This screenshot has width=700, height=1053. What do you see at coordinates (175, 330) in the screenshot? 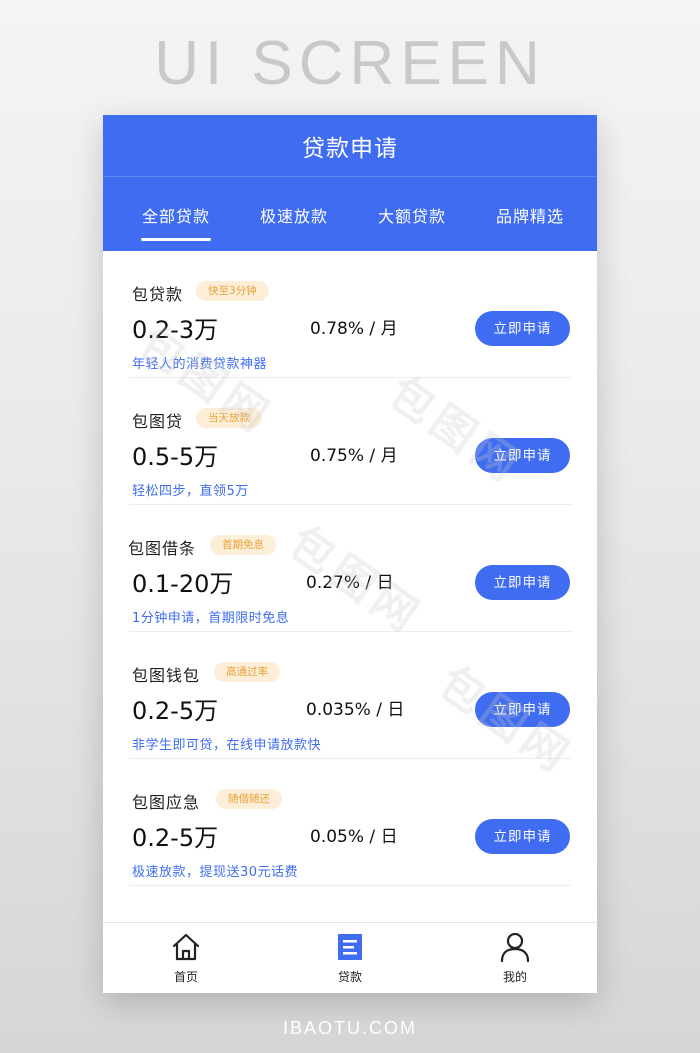
I see `loan-amount: 0.2-3万` at bounding box center [175, 330].